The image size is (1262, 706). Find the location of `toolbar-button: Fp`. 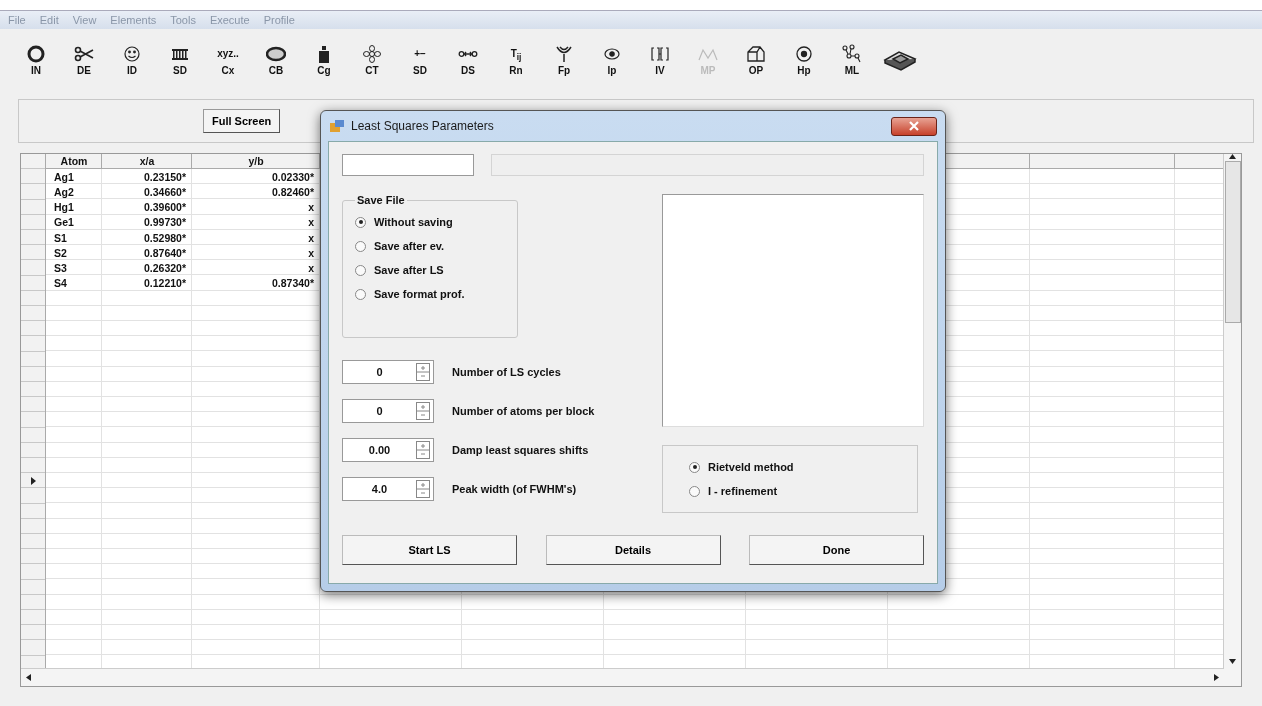

toolbar-button: Fp is located at coordinates (564, 60).